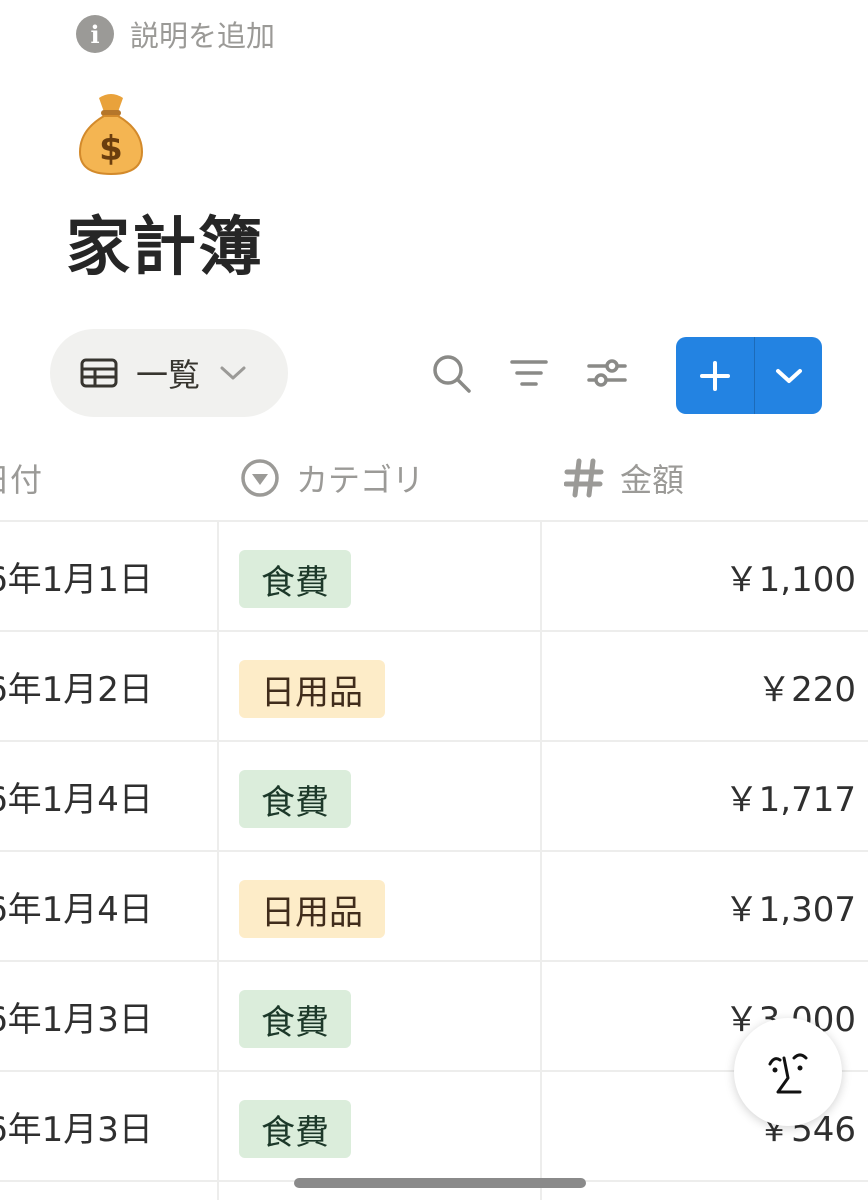 The image size is (868, 1200). I want to click on new-item-button, so click(715, 375).